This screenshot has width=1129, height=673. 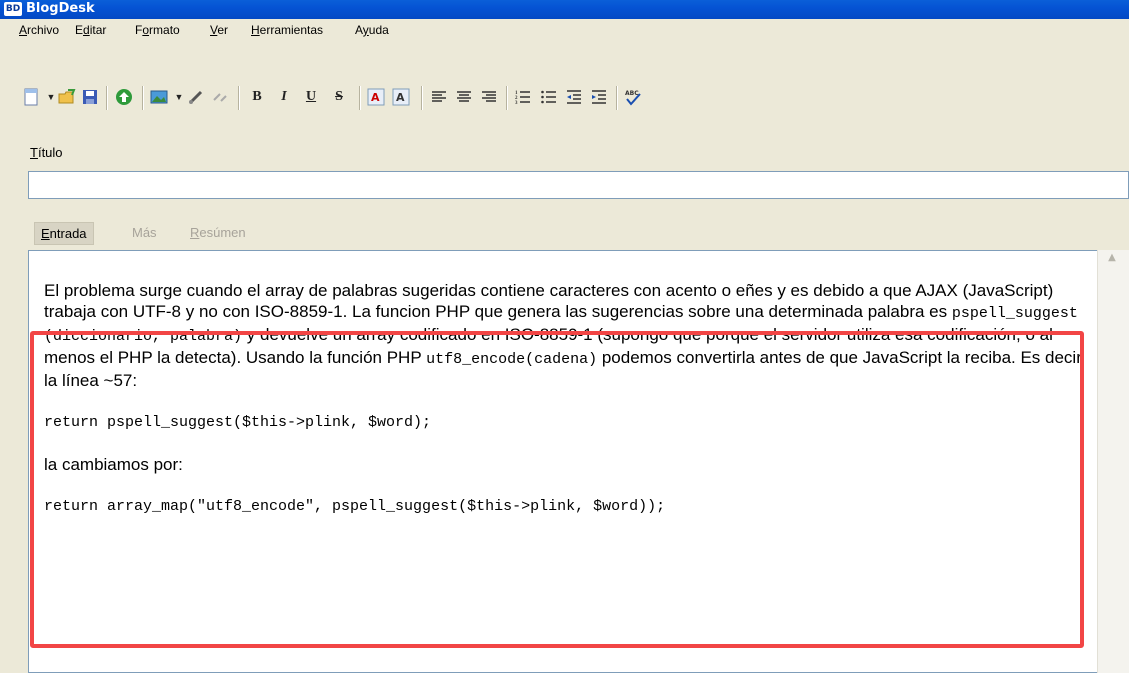 I want to click on insert-link-icon, so click(x=196, y=97).